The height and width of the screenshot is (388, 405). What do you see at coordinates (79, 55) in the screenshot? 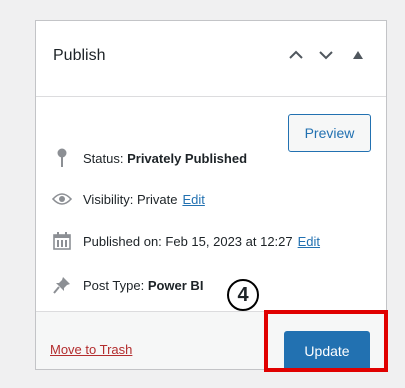
I see `panel-title: Publish` at bounding box center [79, 55].